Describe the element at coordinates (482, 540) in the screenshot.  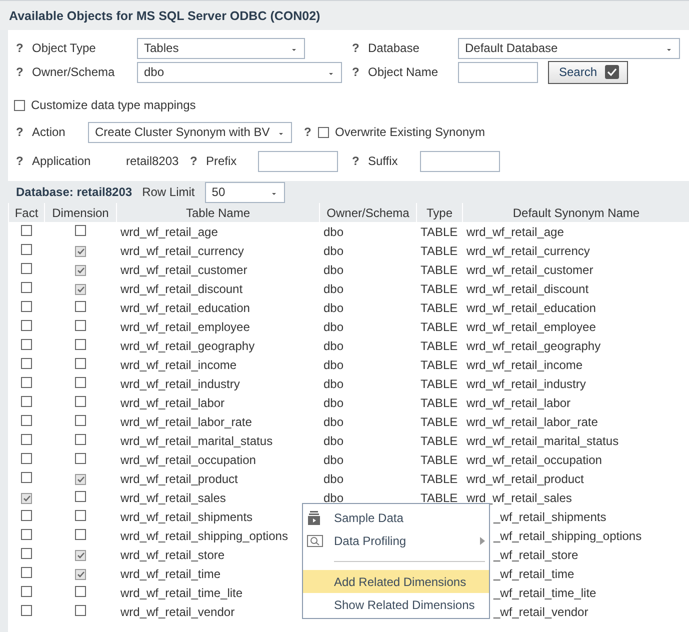
I see `submenu-arrow-icon` at that location.